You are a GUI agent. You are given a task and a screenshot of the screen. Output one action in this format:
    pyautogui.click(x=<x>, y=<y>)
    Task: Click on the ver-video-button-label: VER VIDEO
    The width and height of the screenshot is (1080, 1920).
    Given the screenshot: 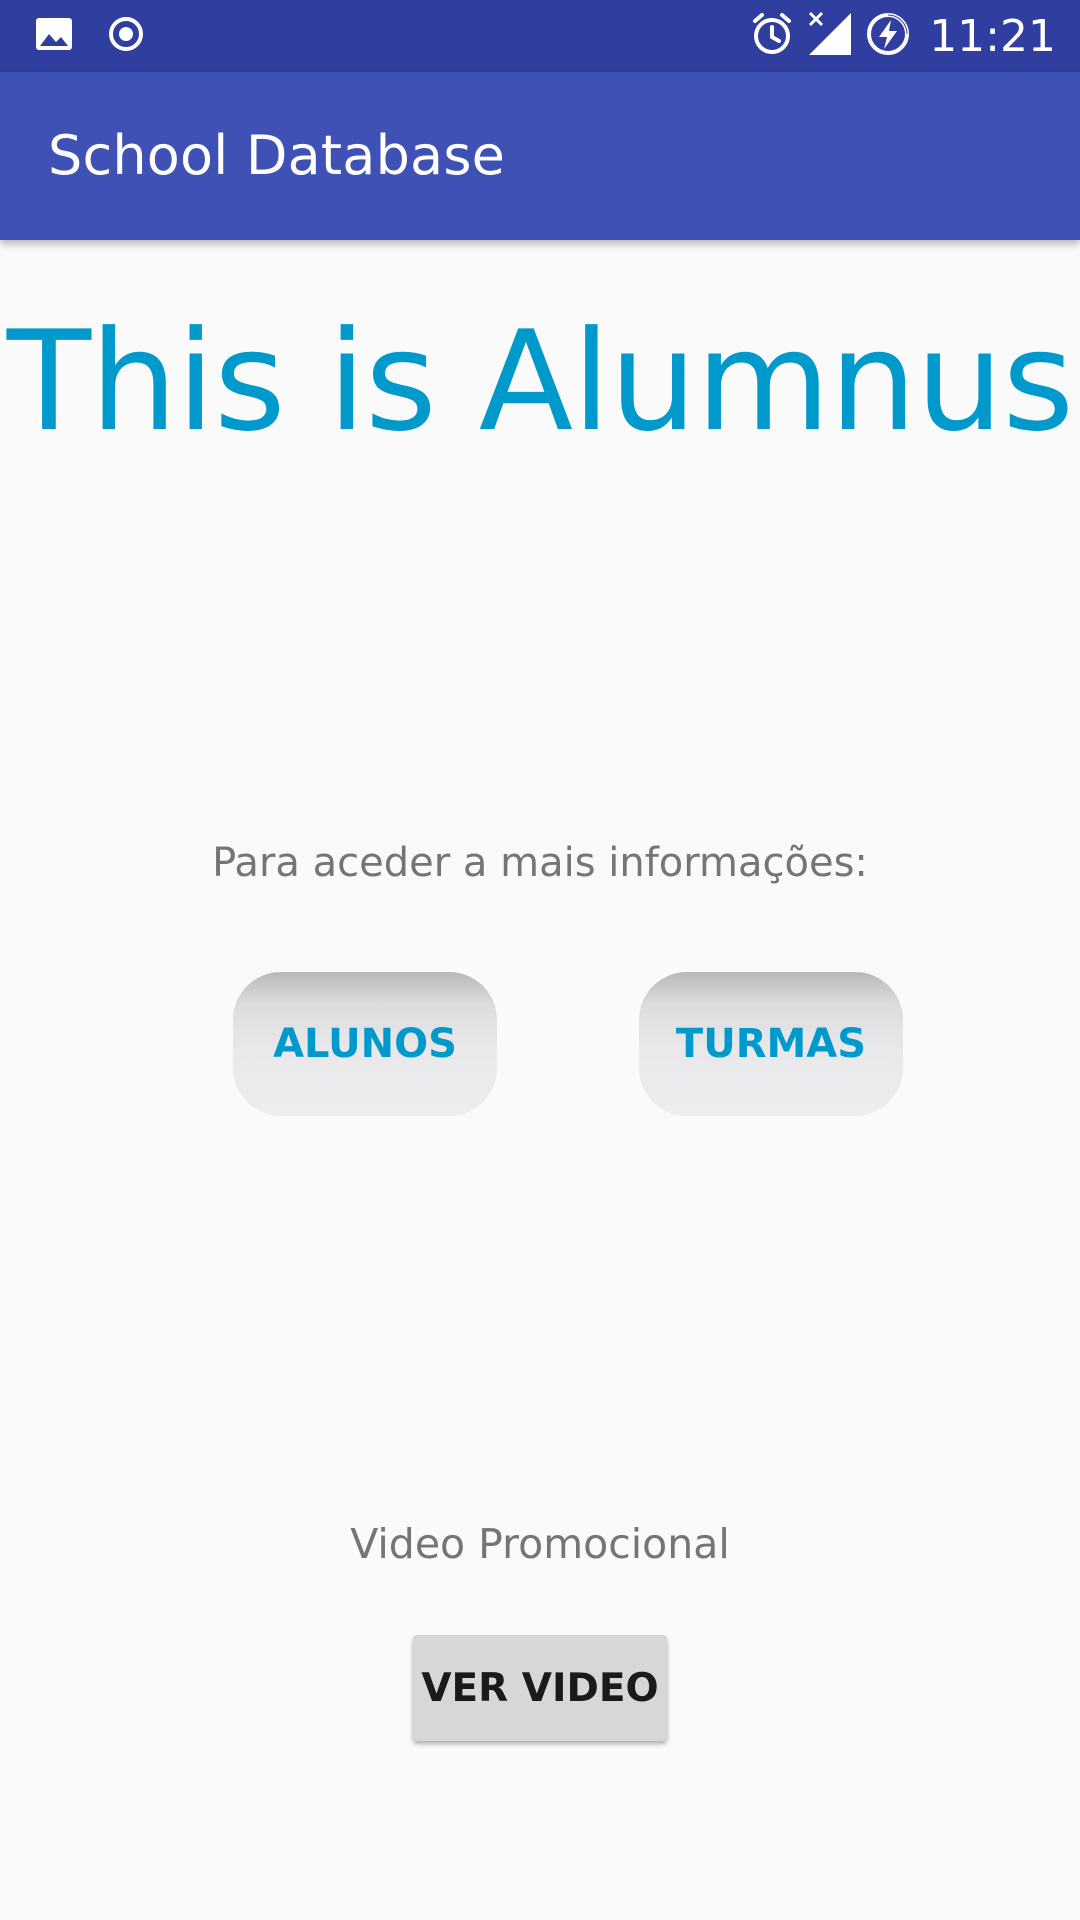 What is the action you would take?
    pyautogui.click(x=540, y=1688)
    